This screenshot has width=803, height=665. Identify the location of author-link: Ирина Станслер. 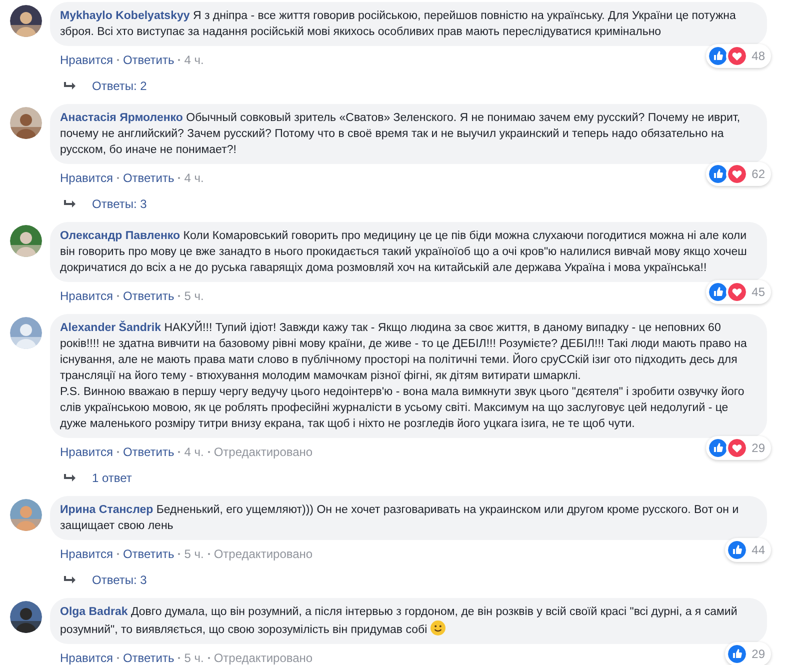
(107, 510).